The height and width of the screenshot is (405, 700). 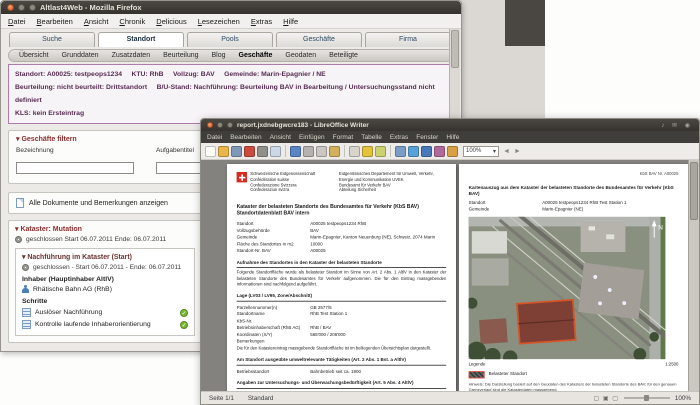 I want to click on find-replace-icon, so click(x=426, y=151).